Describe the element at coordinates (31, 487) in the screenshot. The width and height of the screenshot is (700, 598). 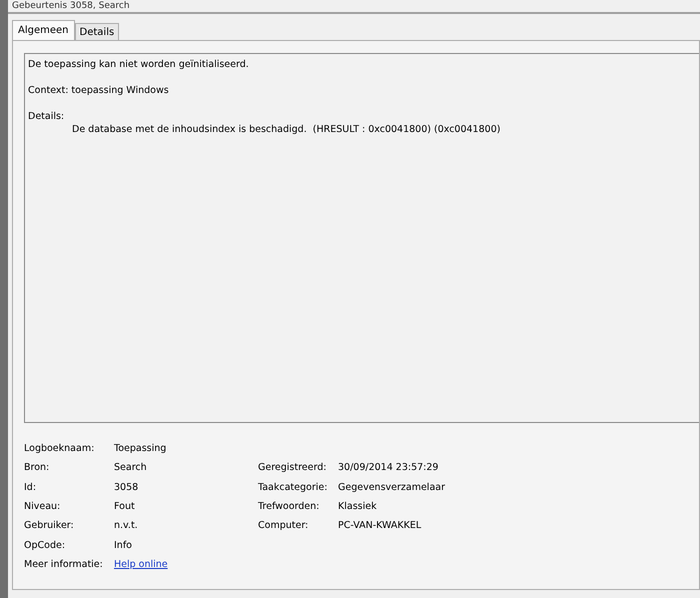
I see `property-label: Id:` at that location.